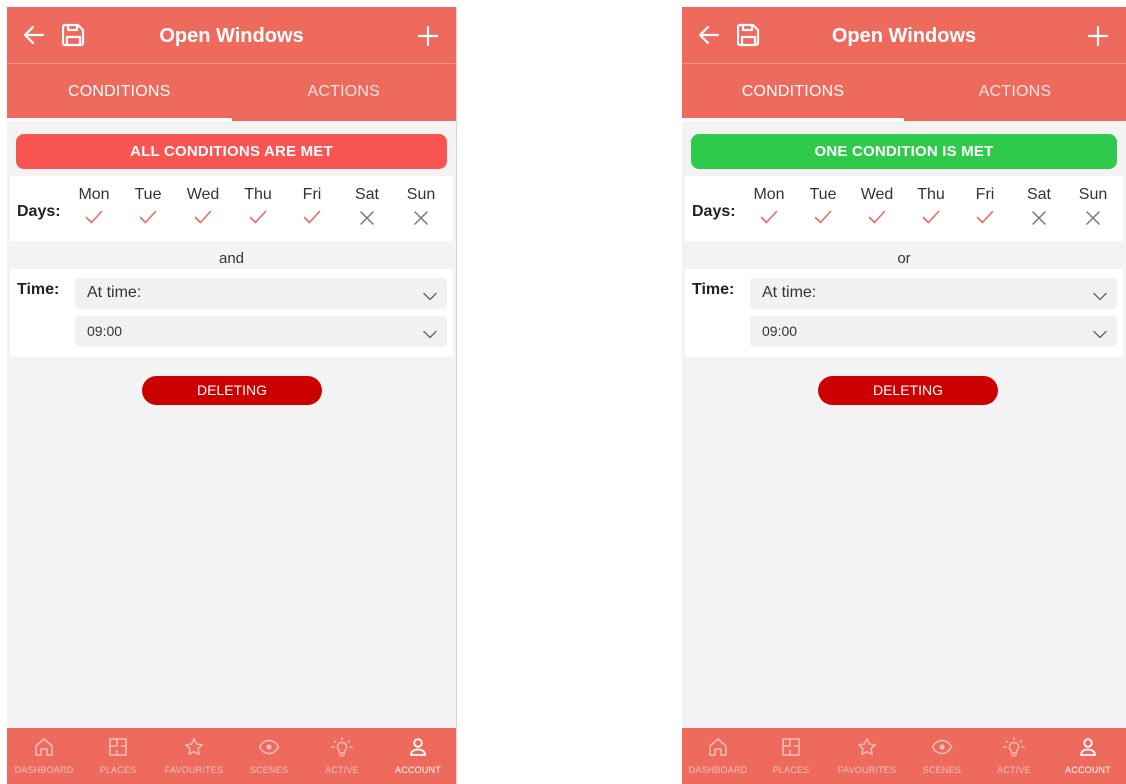 This screenshot has width=1126, height=784. Describe the element at coordinates (342, 750) in the screenshot. I see `bulb-icon` at that location.